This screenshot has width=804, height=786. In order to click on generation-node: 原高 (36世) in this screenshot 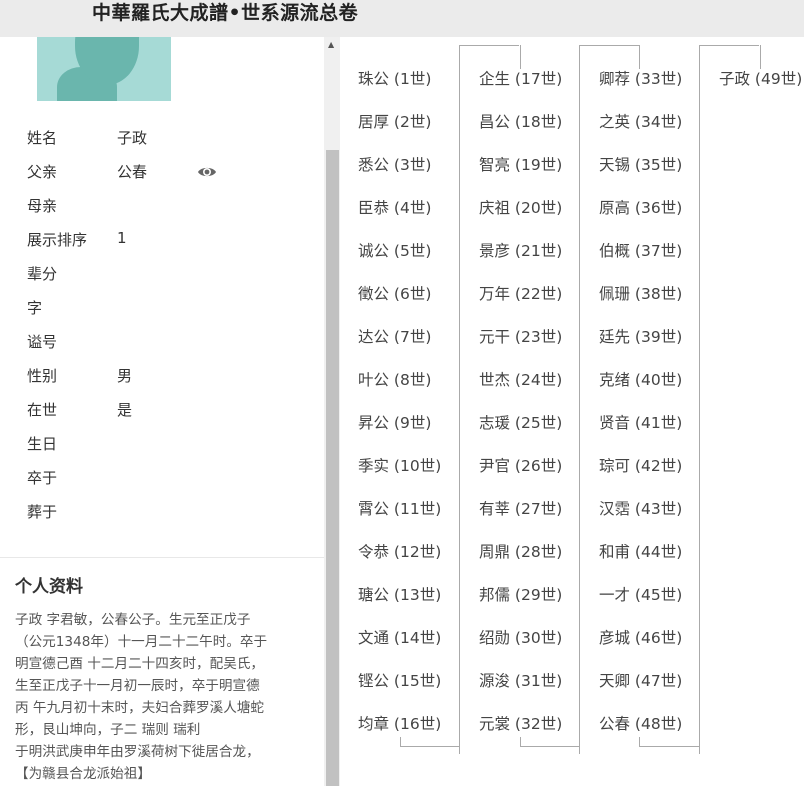, I will do `click(640, 207)`.